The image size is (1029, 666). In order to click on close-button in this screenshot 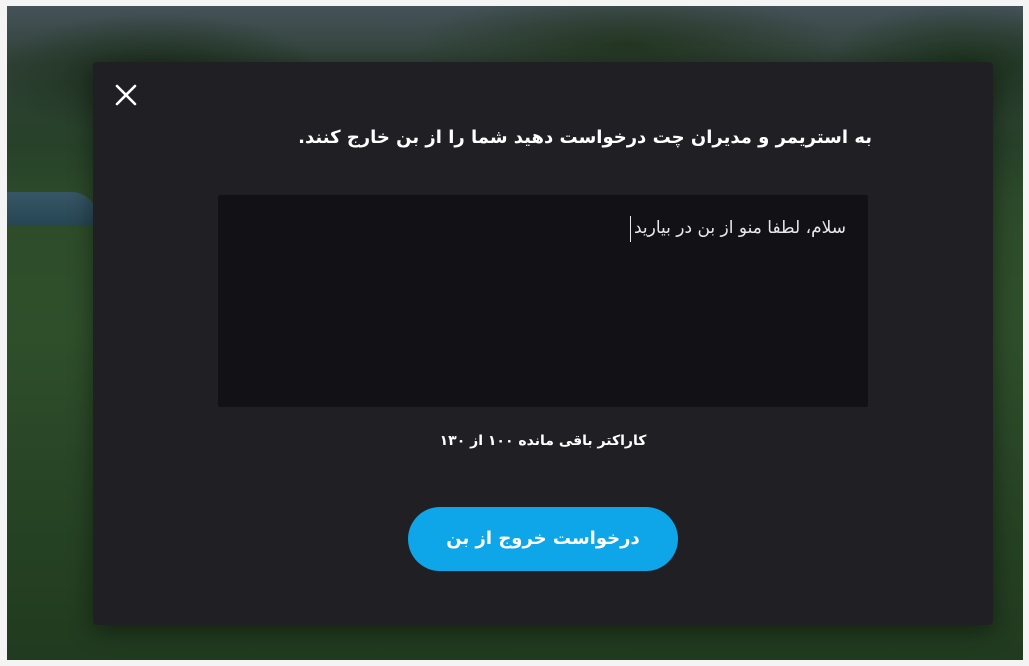, I will do `click(126, 95)`.